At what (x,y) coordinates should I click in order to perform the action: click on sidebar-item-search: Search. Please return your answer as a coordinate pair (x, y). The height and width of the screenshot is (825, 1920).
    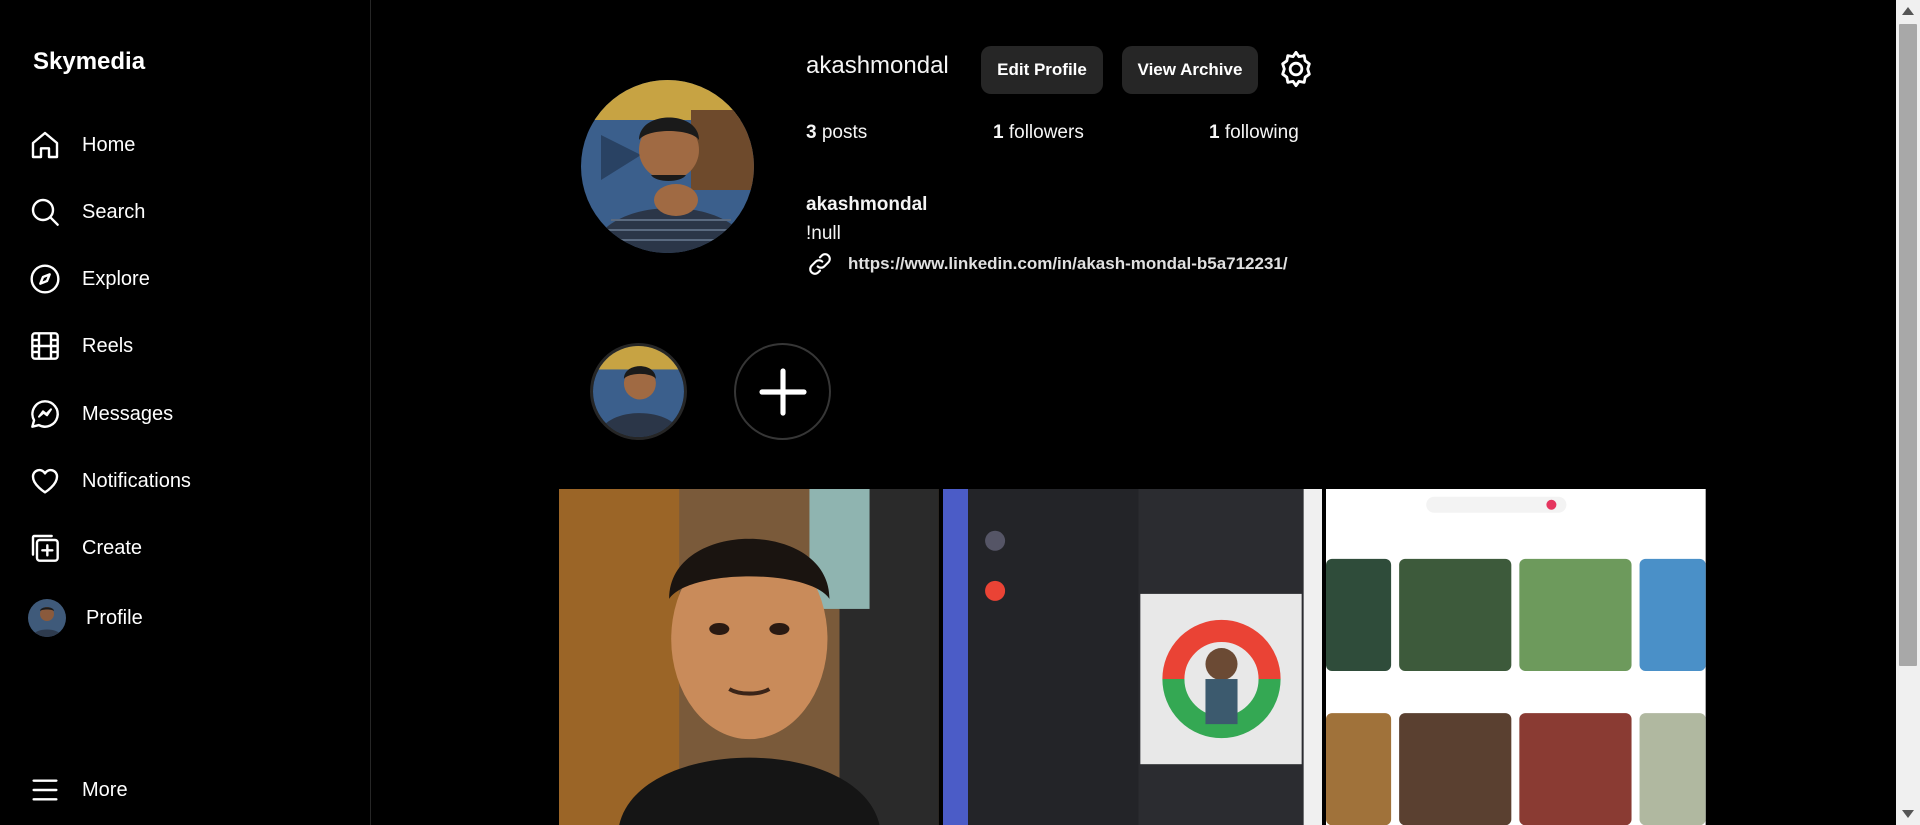
    Looking at the image, I should click on (86, 212).